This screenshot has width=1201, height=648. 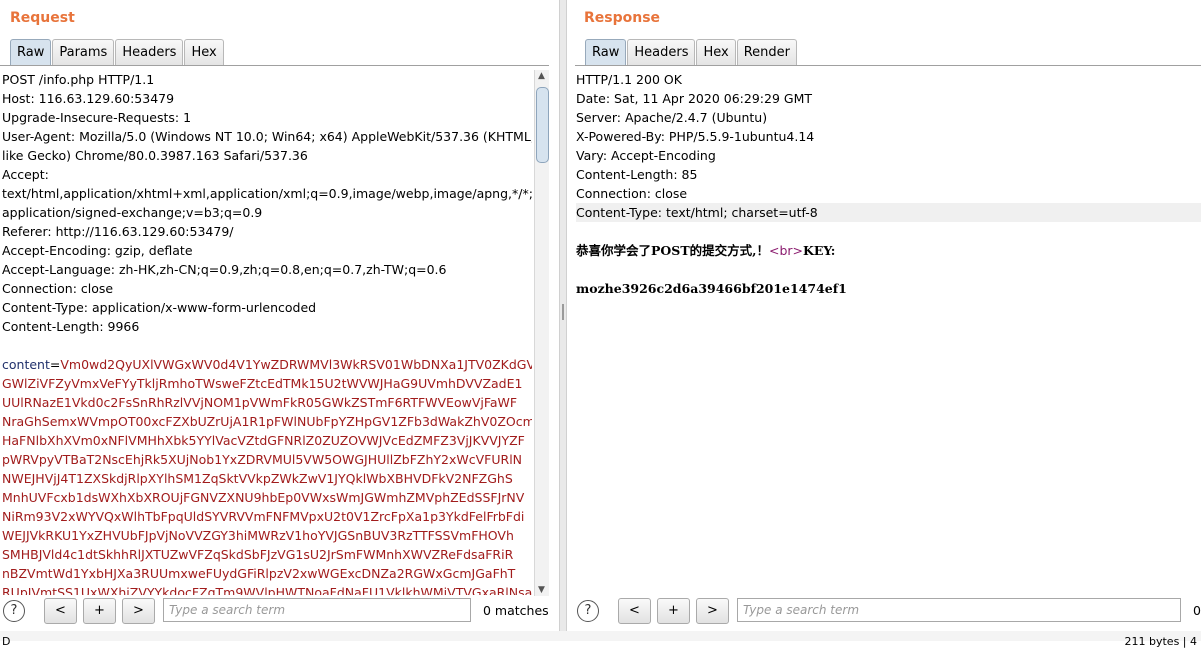 What do you see at coordinates (786, 250) in the screenshot?
I see `html-br-tag: <br>` at bounding box center [786, 250].